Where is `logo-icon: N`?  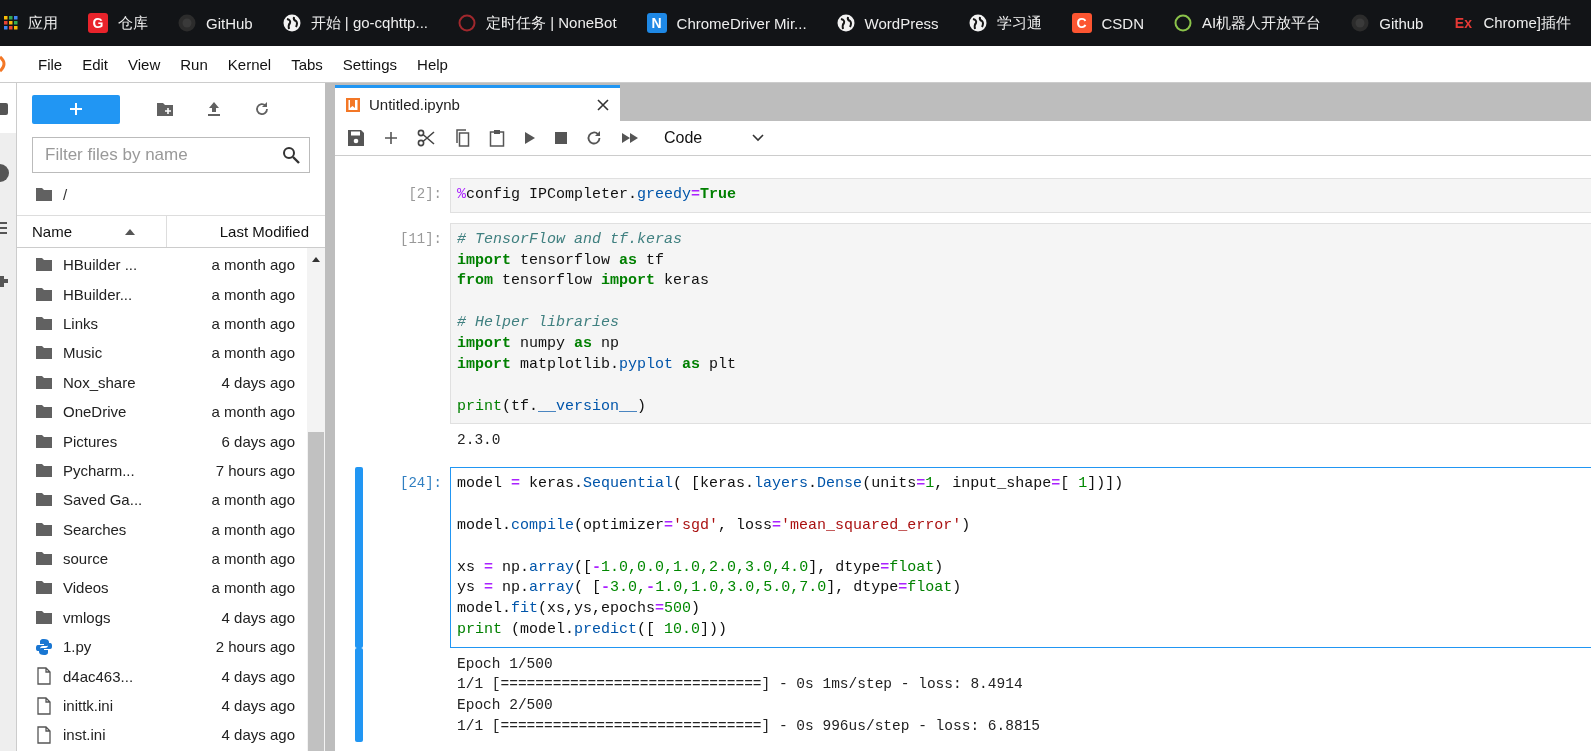 logo-icon: N is located at coordinates (656, 23).